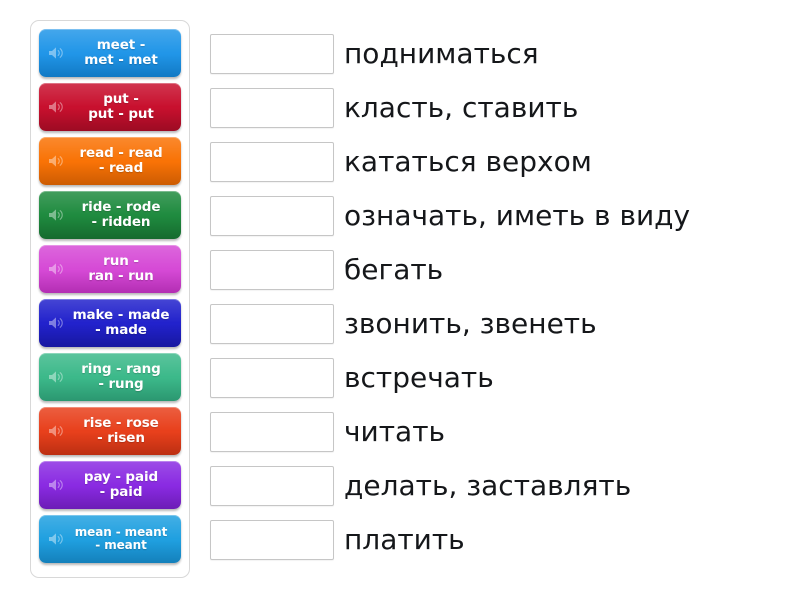 The image size is (800, 600). I want to click on verb-tile-label: read - read - read, so click(121, 160).